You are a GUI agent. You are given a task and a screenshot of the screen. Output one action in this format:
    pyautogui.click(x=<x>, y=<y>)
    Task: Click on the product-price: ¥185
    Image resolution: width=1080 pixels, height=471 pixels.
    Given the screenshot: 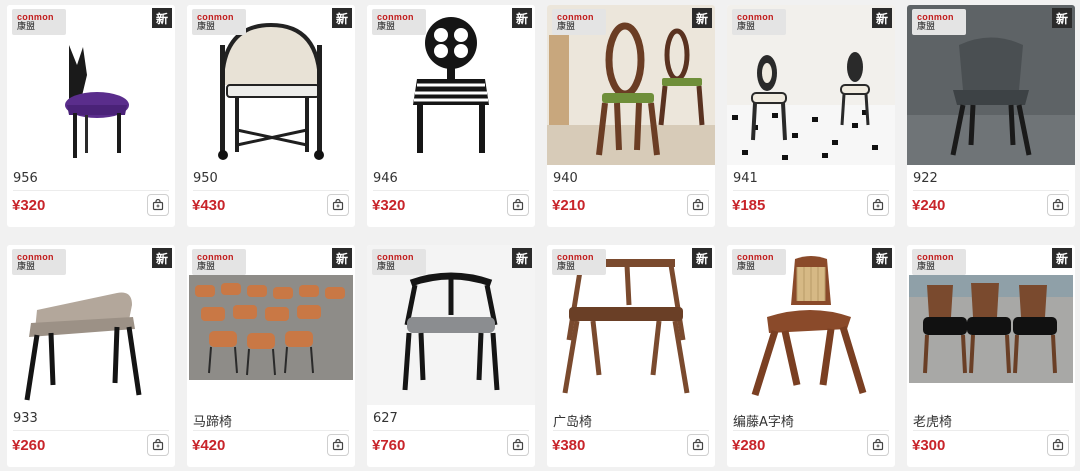 What is the action you would take?
    pyautogui.click(x=749, y=205)
    